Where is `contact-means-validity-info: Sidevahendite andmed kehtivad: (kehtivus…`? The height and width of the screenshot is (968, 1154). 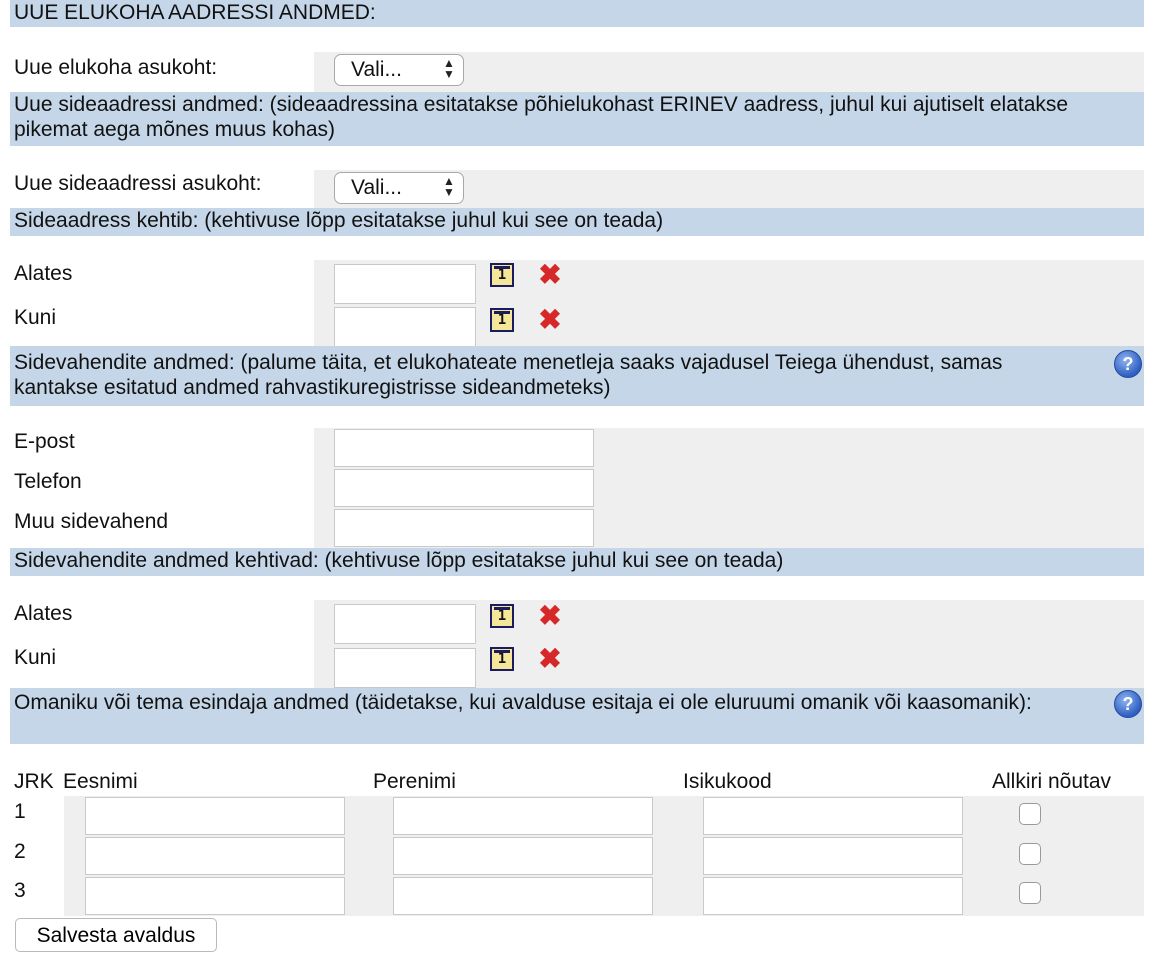
contact-means-validity-info: Sidevahendite andmed kehtivad: (kehtivus… is located at coordinates (577, 562).